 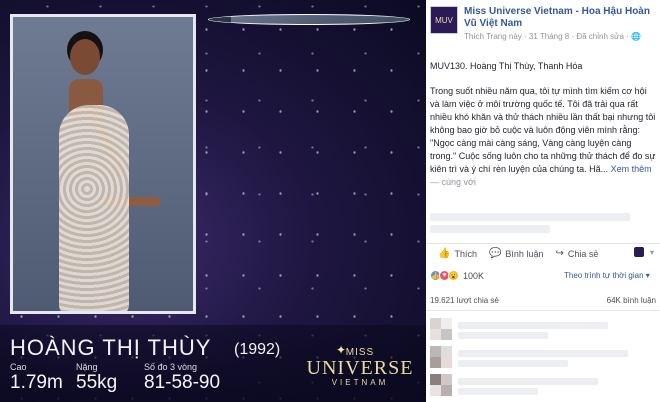 What do you see at coordinates (652, 252) in the screenshot?
I see `chevron-down-icon: ▾` at bounding box center [652, 252].